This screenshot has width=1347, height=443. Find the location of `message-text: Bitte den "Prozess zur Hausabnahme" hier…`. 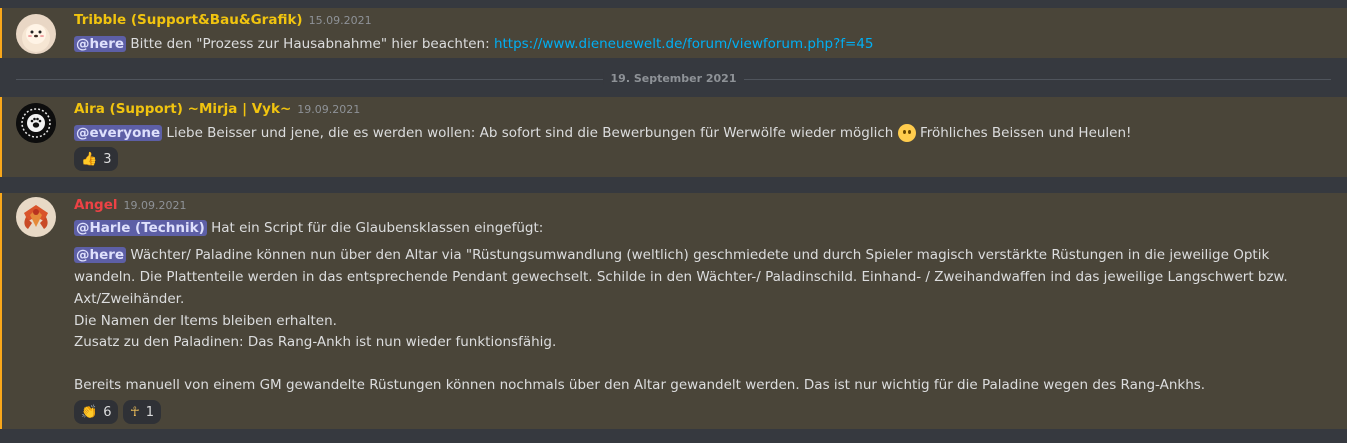

message-text: Bitte den "Prozess zur Hausabnahme" hier… is located at coordinates (310, 44).